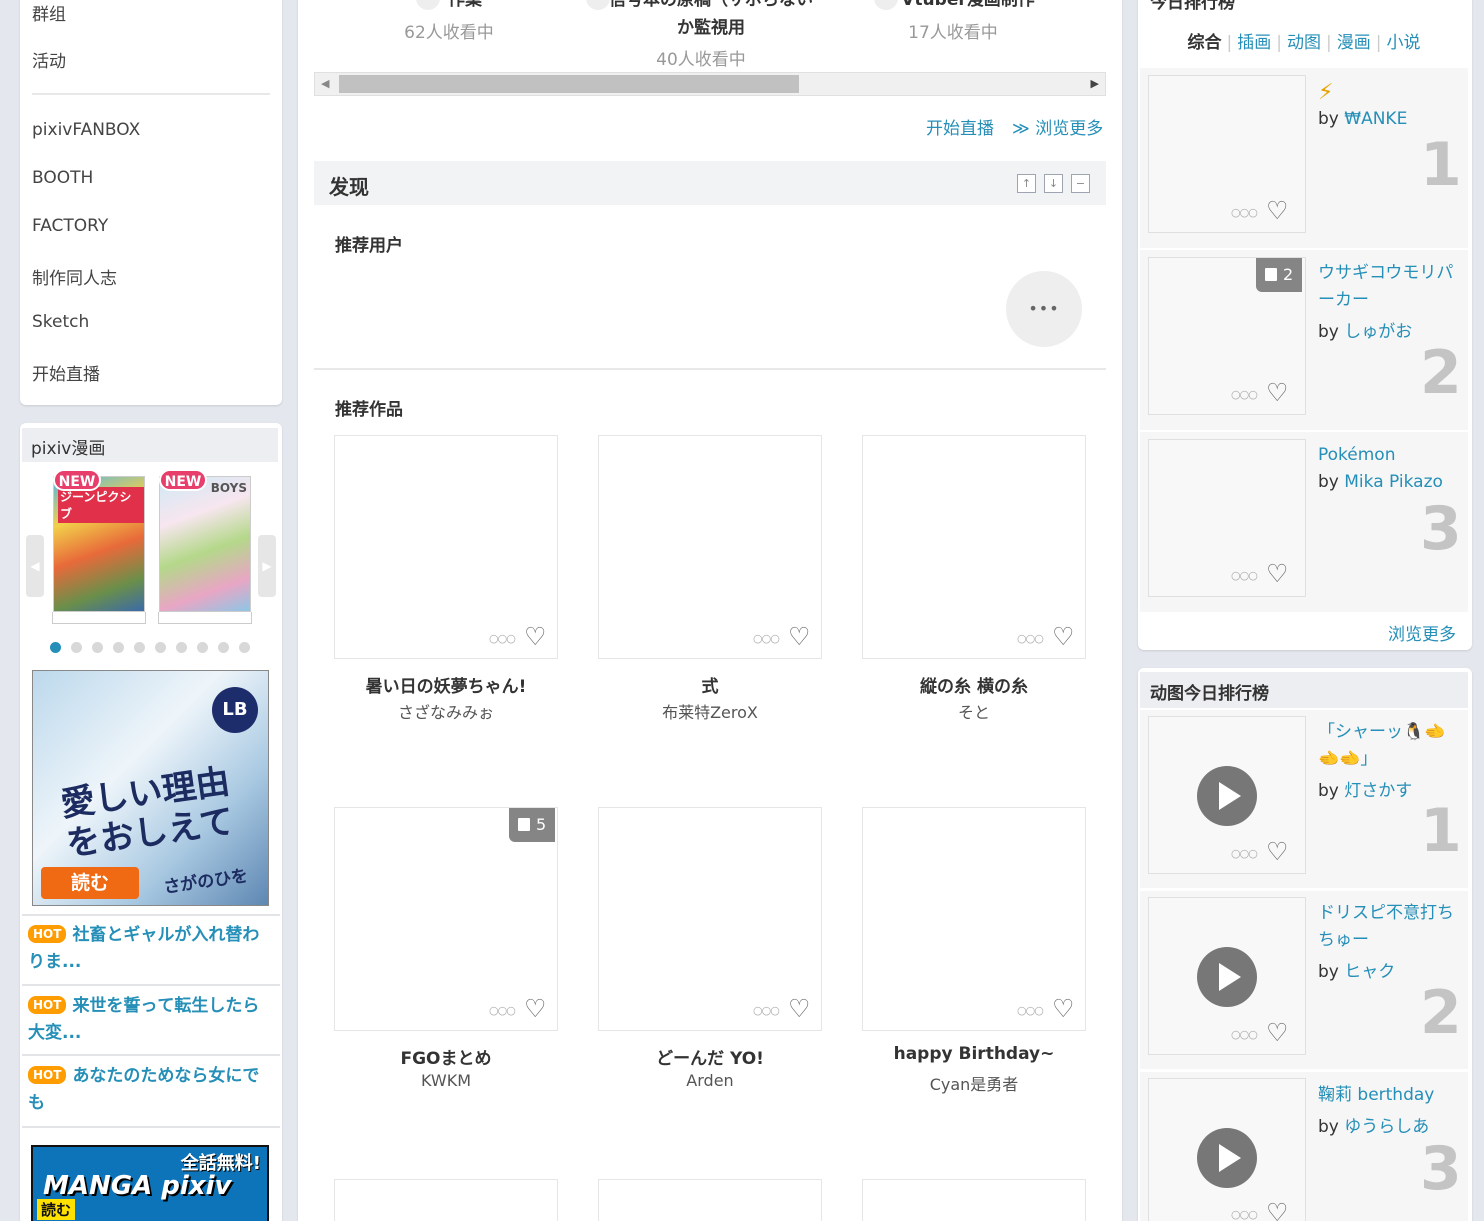 Image resolution: width=1484 pixels, height=1221 pixels. I want to click on nav-item-factory: FACTORY, so click(70, 226).